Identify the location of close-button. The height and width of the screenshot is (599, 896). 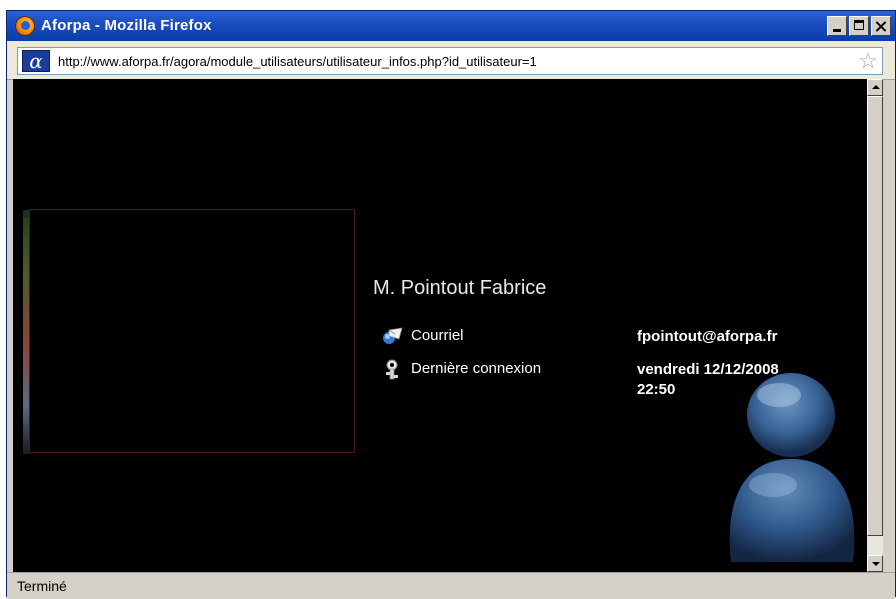
(881, 26).